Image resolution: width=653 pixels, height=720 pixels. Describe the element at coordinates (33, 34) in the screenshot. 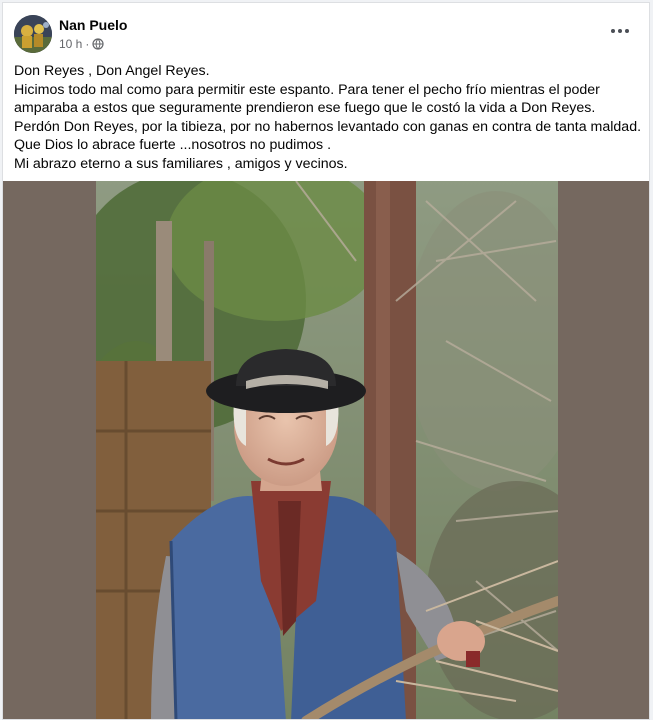

I see `avatar` at that location.